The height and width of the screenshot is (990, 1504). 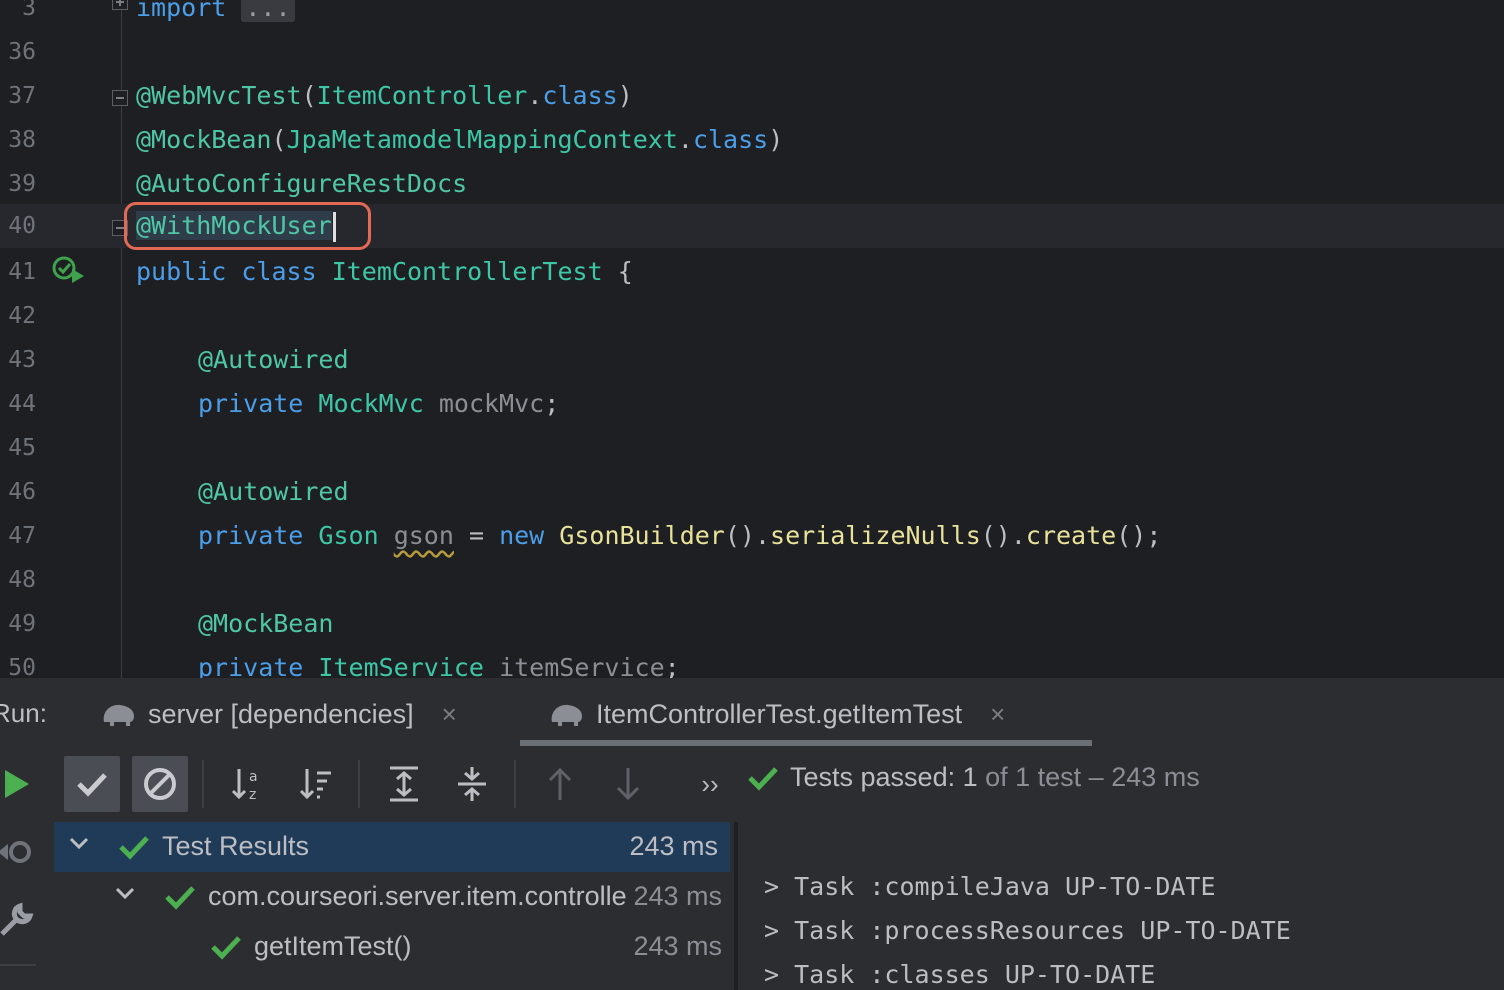 What do you see at coordinates (960, 974) in the screenshot?
I see `console-line: > Task :classes UP-TO-DATE` at bounding box center [960, 974].